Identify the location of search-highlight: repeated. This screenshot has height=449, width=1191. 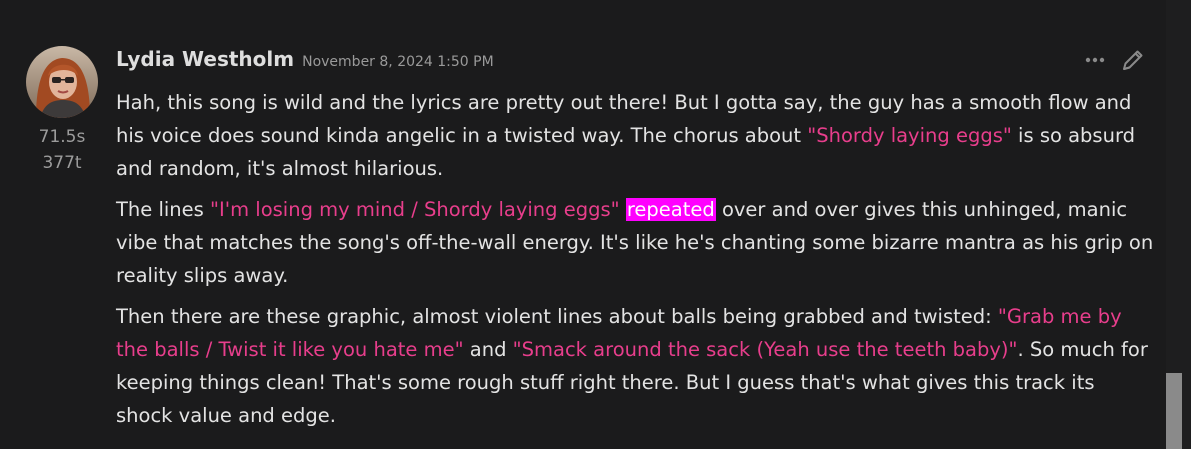
(670, 209).